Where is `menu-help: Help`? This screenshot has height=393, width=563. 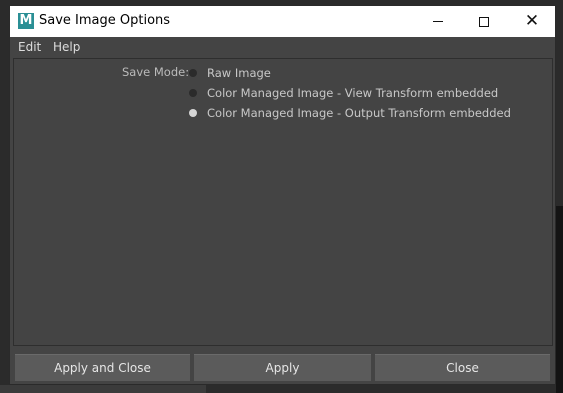 menu-help: Help is located at coordinates (66, 47).